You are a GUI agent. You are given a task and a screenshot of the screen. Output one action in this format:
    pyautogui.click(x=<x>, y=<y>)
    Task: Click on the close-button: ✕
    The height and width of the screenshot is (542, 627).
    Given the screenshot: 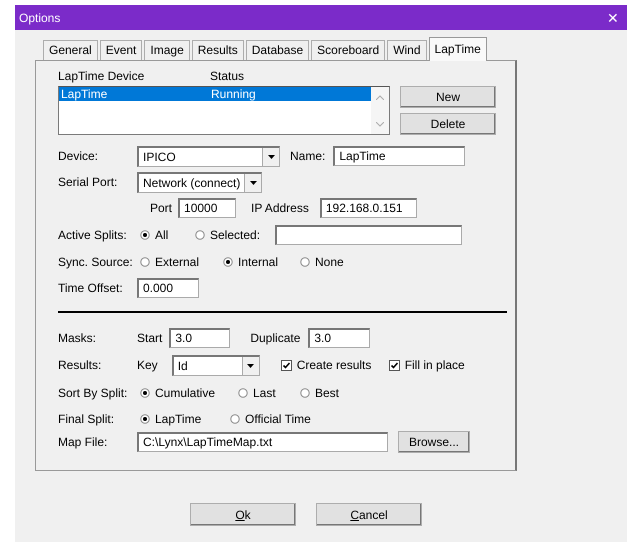 What is the action you would take?
    pyautogui.click(x=613, y=17)
    